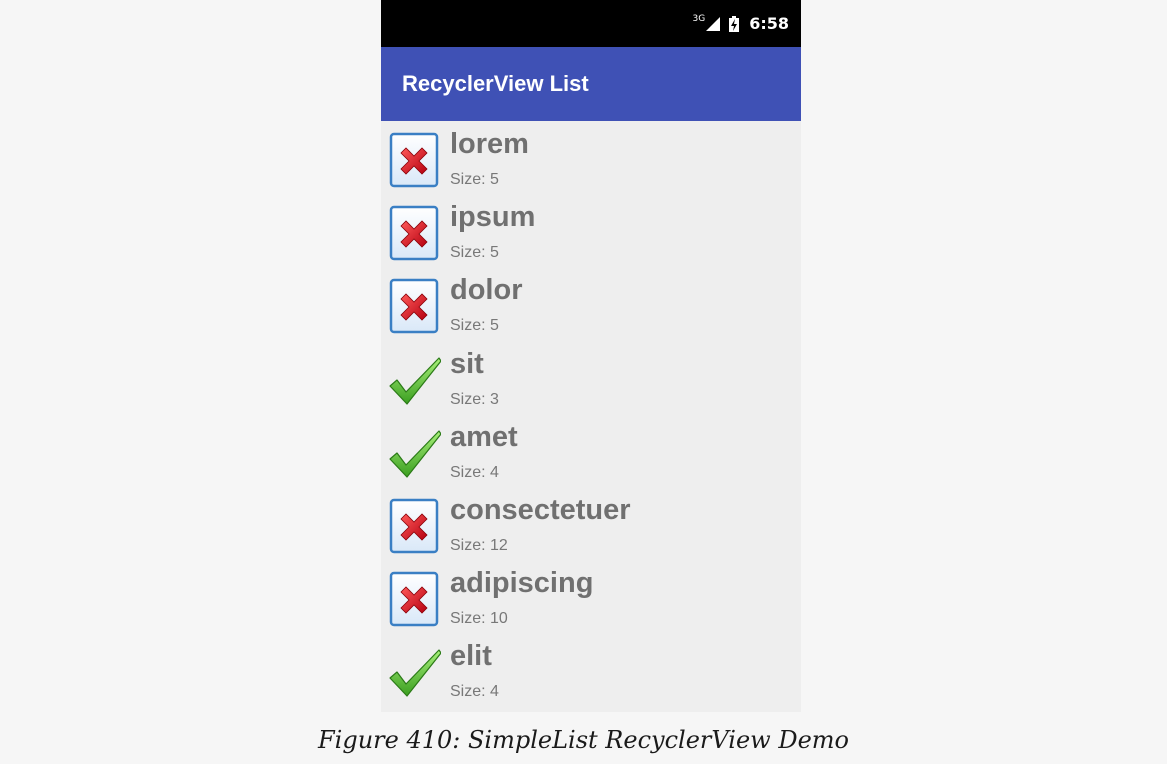 Image resolution: width=1167 pixels, height=764 pixels. What do you see at coordinates (522, 583) in the screenshot?
I see `item-title: adipiscing` at bounding box center [522, 583].